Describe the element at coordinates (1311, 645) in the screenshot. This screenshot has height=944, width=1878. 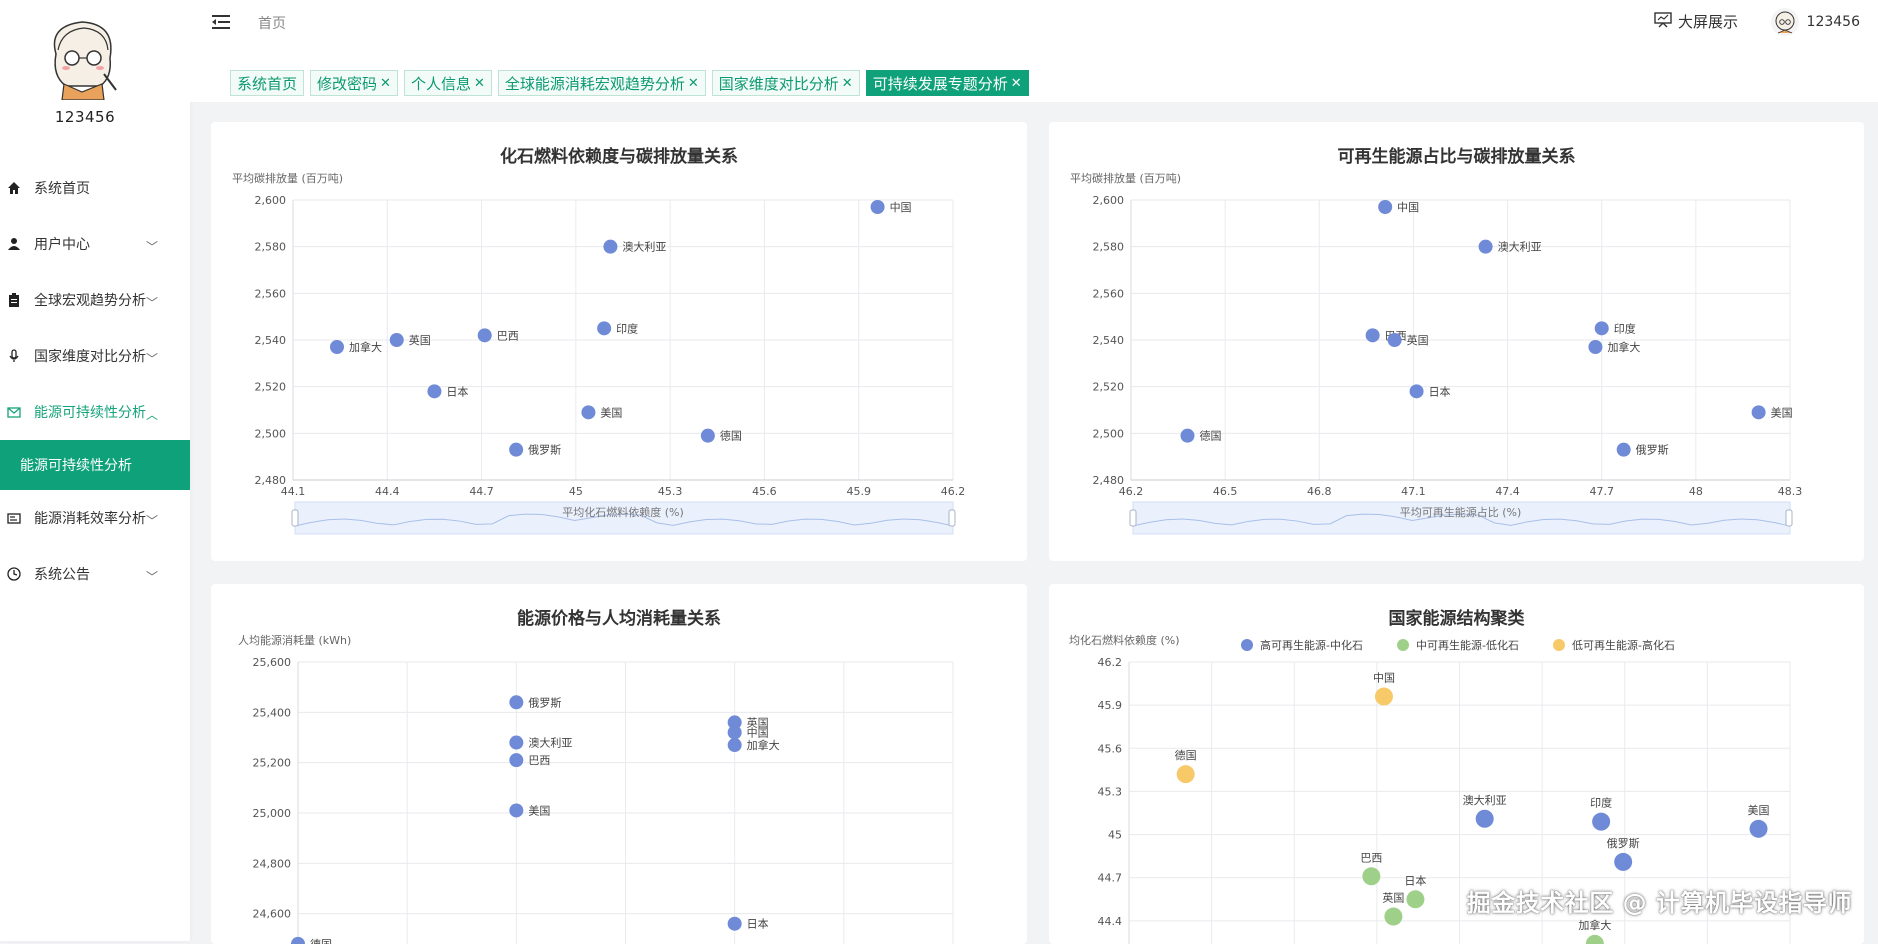
I see `legend-label: 高可再生能源-中化石` at that location.